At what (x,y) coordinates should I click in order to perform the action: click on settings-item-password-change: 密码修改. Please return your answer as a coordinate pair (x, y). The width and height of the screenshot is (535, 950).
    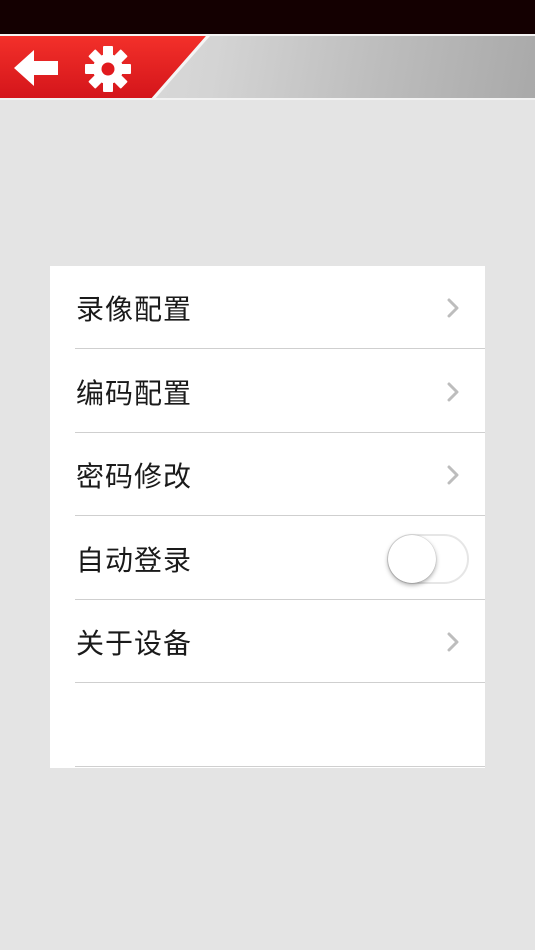
    Looking at the image, I should click on (267, 474).